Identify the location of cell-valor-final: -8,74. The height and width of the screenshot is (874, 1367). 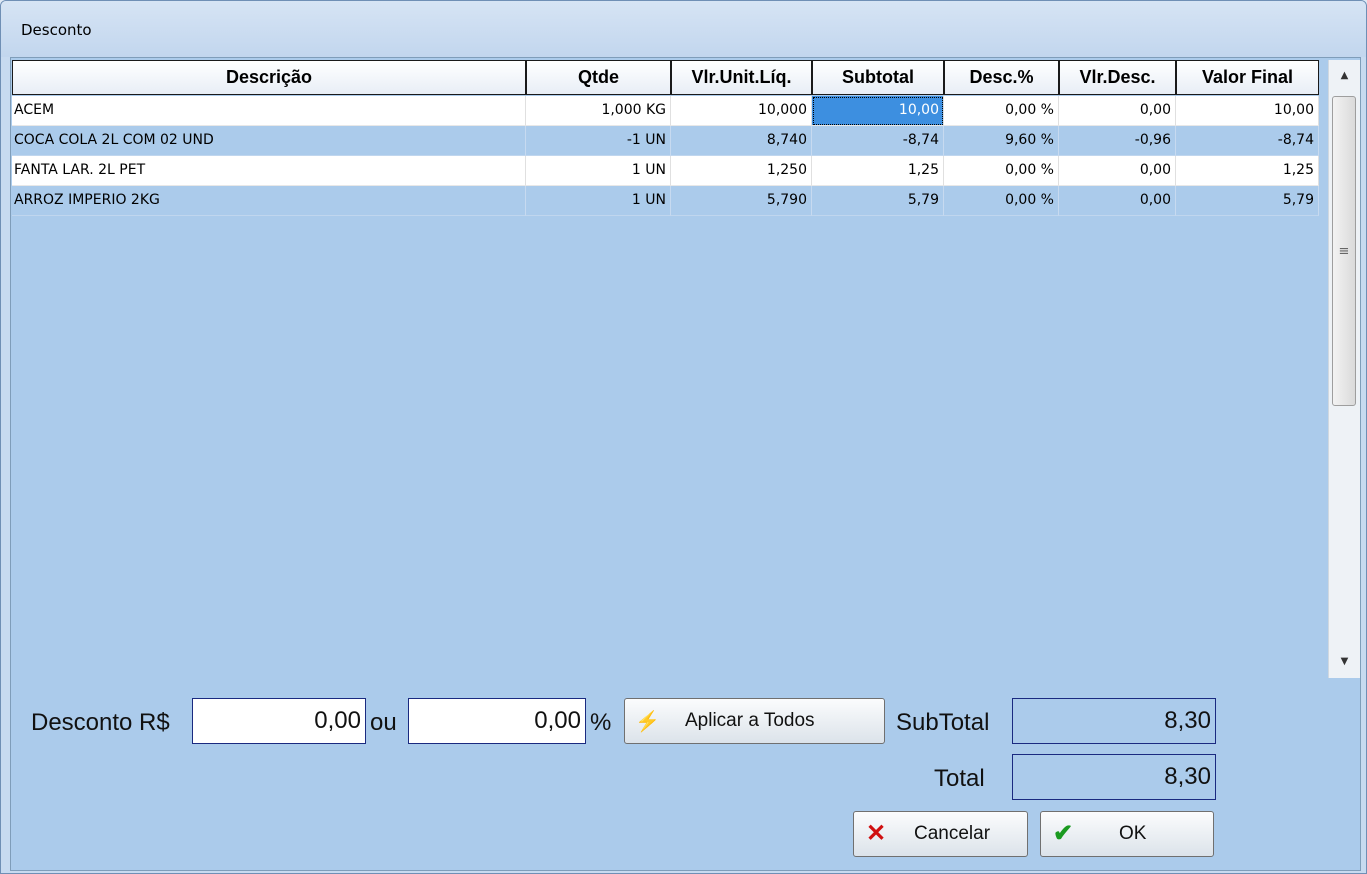
(1247, 141).